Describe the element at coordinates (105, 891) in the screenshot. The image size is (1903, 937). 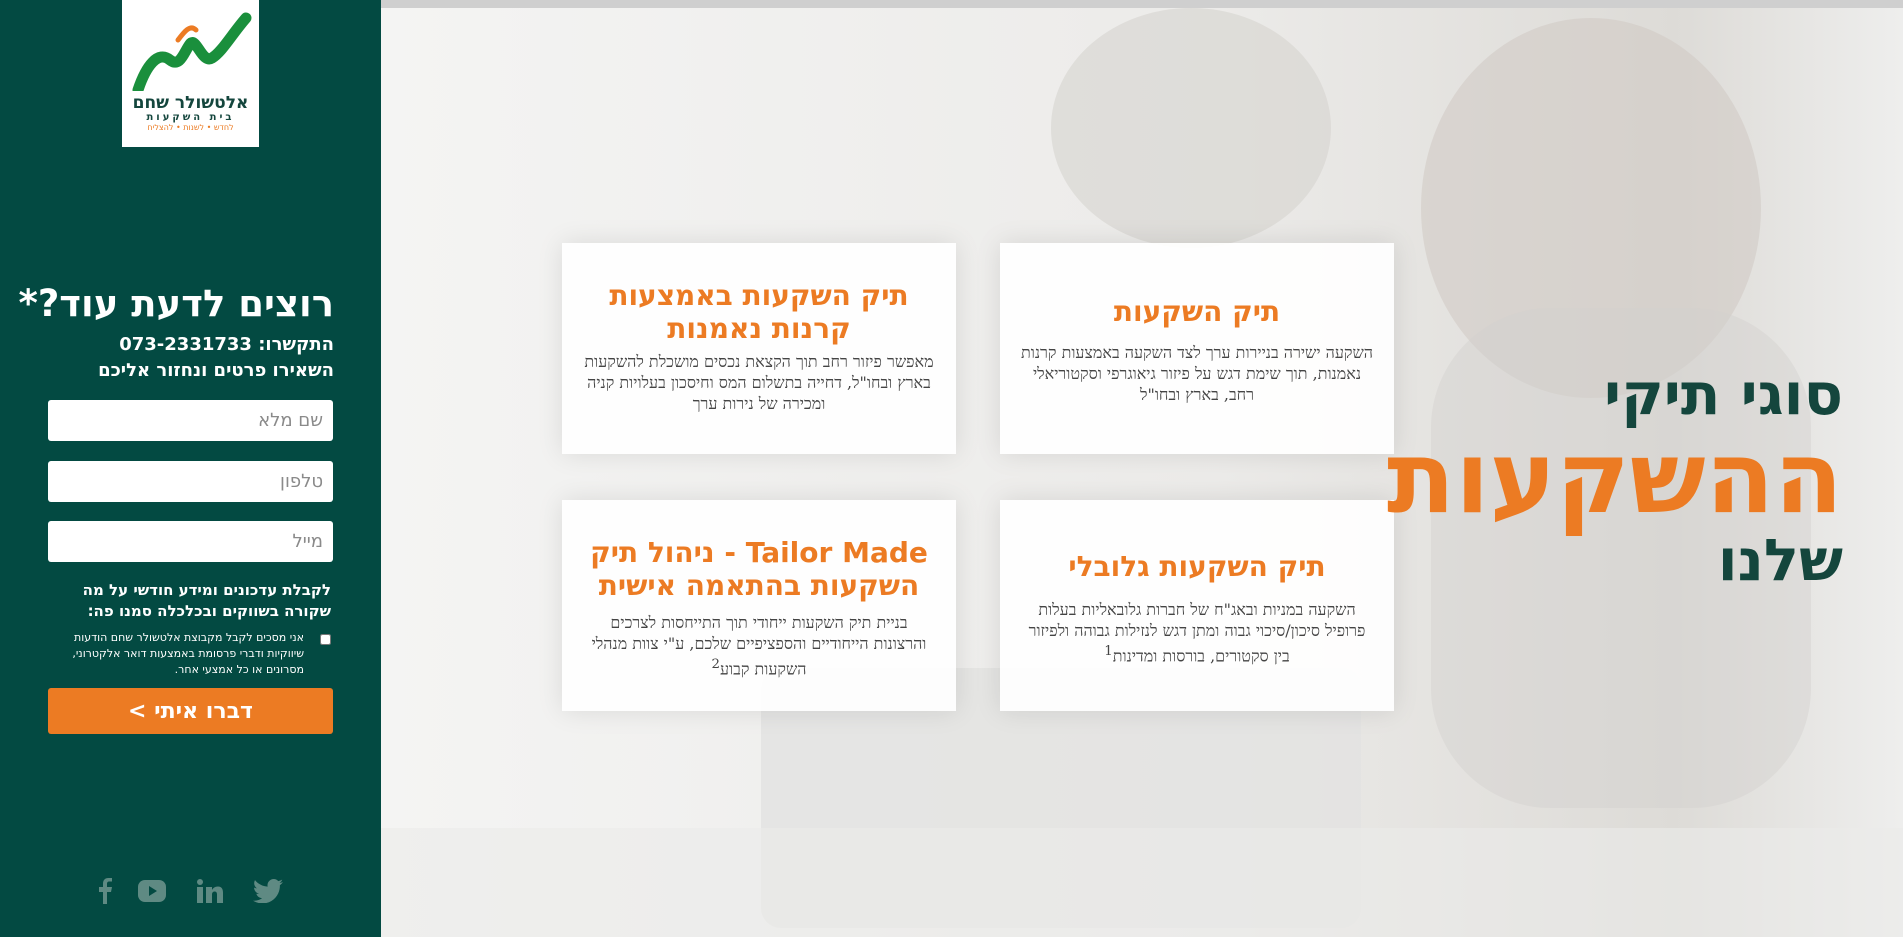
I see `facebook-icon` at that location.